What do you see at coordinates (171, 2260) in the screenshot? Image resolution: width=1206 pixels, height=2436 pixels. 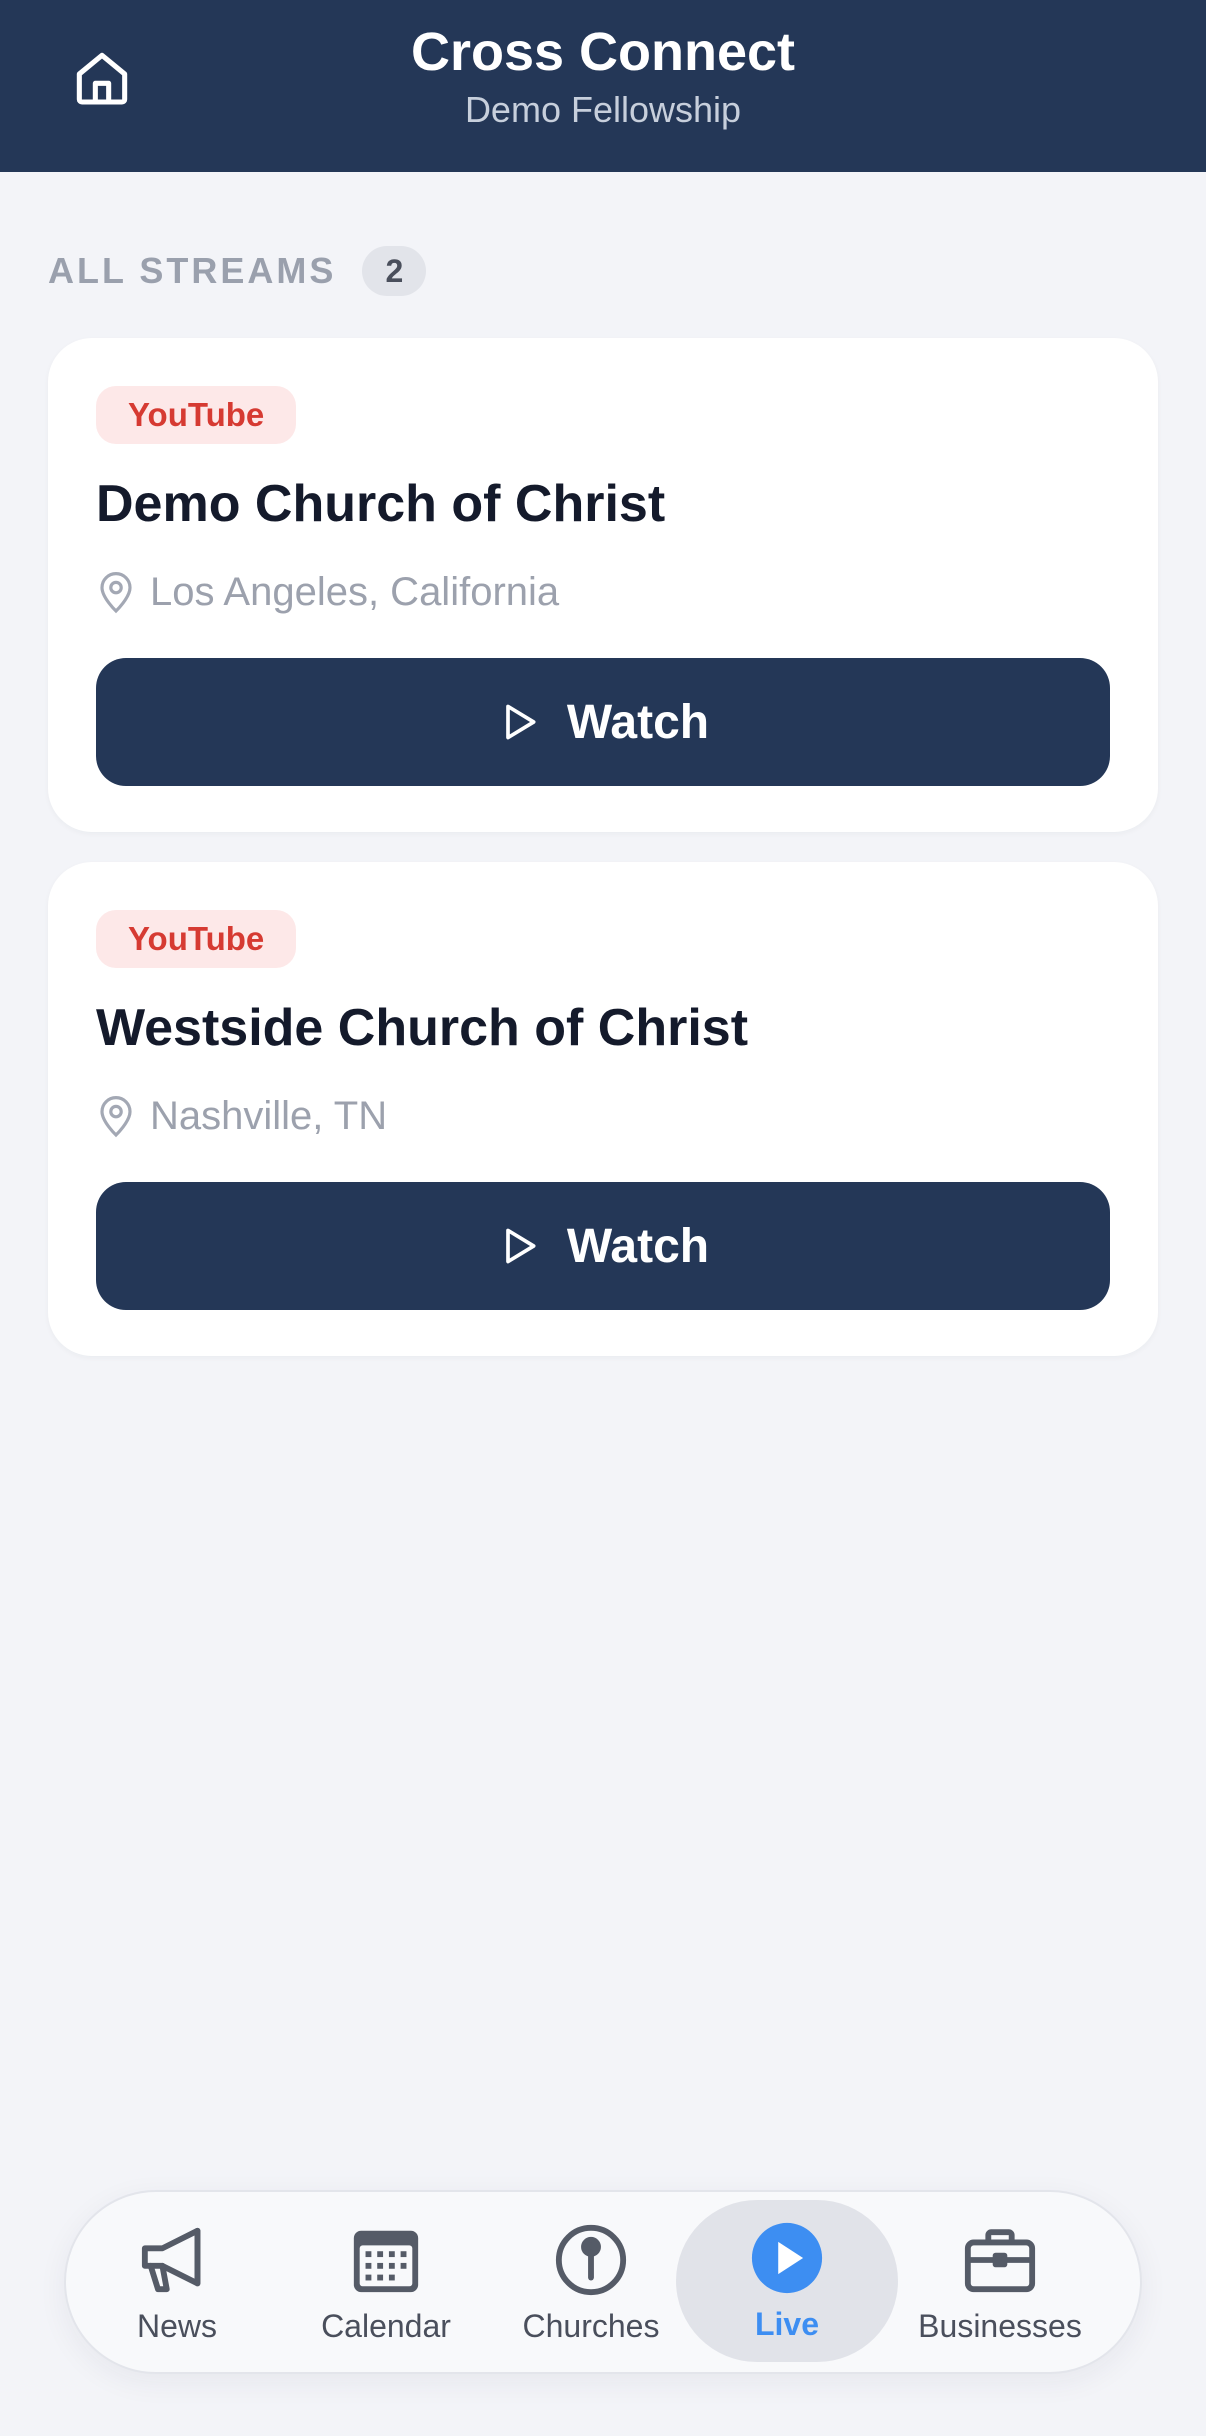 I see `megaphone-icon` at bounding box center [171, 2260].